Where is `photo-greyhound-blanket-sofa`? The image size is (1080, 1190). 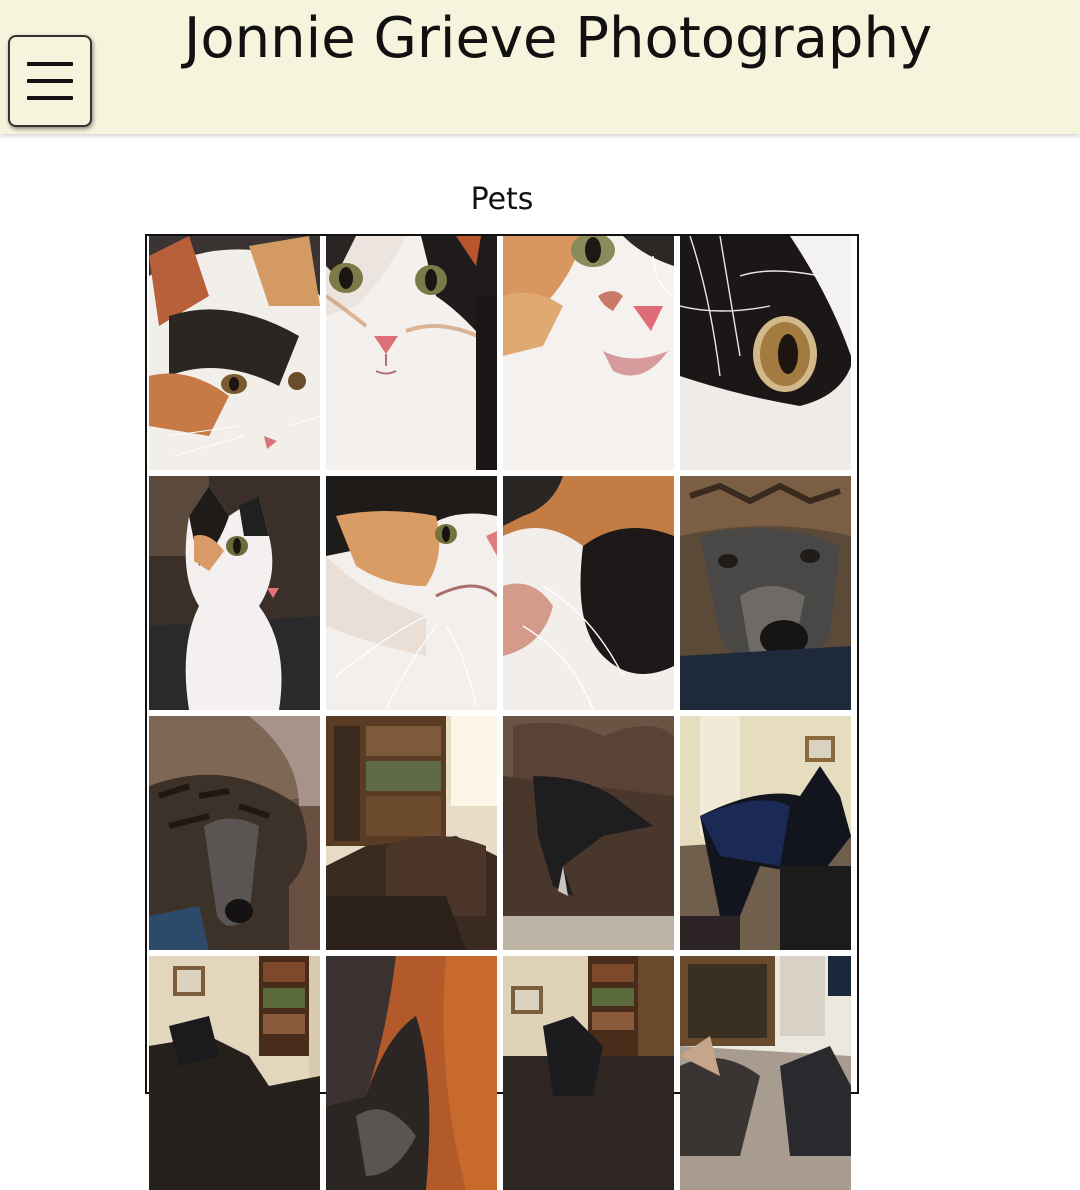 photo-greyhound-blanket-sofa is located at coordinates (234, 833).